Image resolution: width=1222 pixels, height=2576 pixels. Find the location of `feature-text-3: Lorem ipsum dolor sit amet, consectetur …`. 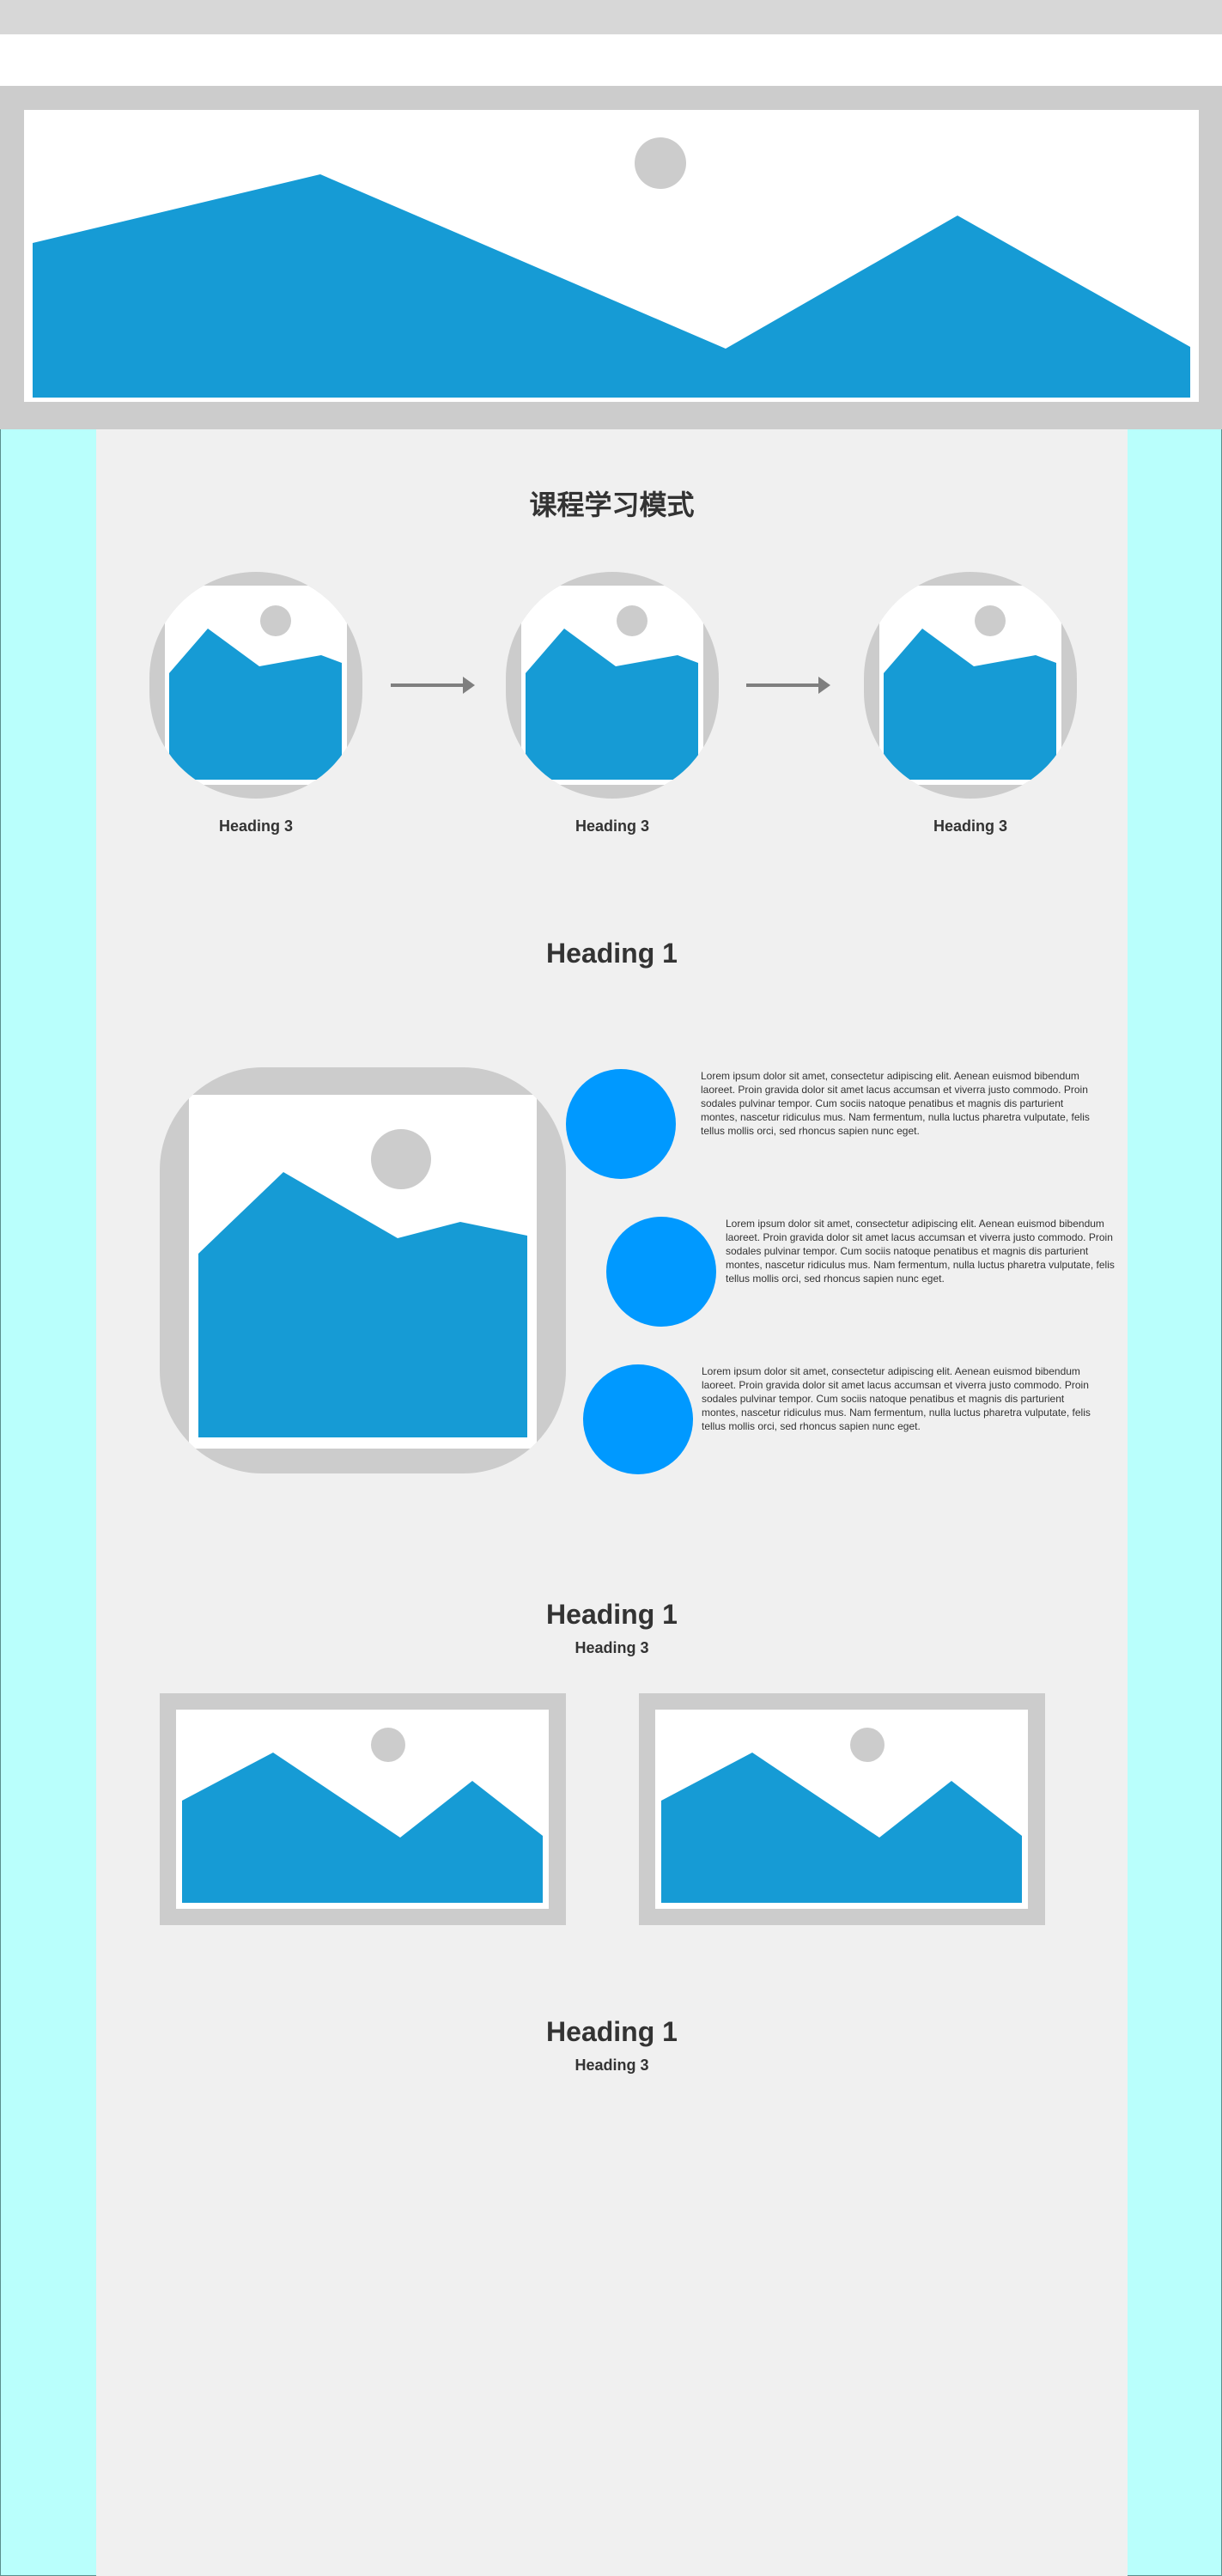

feature-text-3: Lorem ipsum dolor sit amet, consectetur … is located at coordinates (896, 1398).